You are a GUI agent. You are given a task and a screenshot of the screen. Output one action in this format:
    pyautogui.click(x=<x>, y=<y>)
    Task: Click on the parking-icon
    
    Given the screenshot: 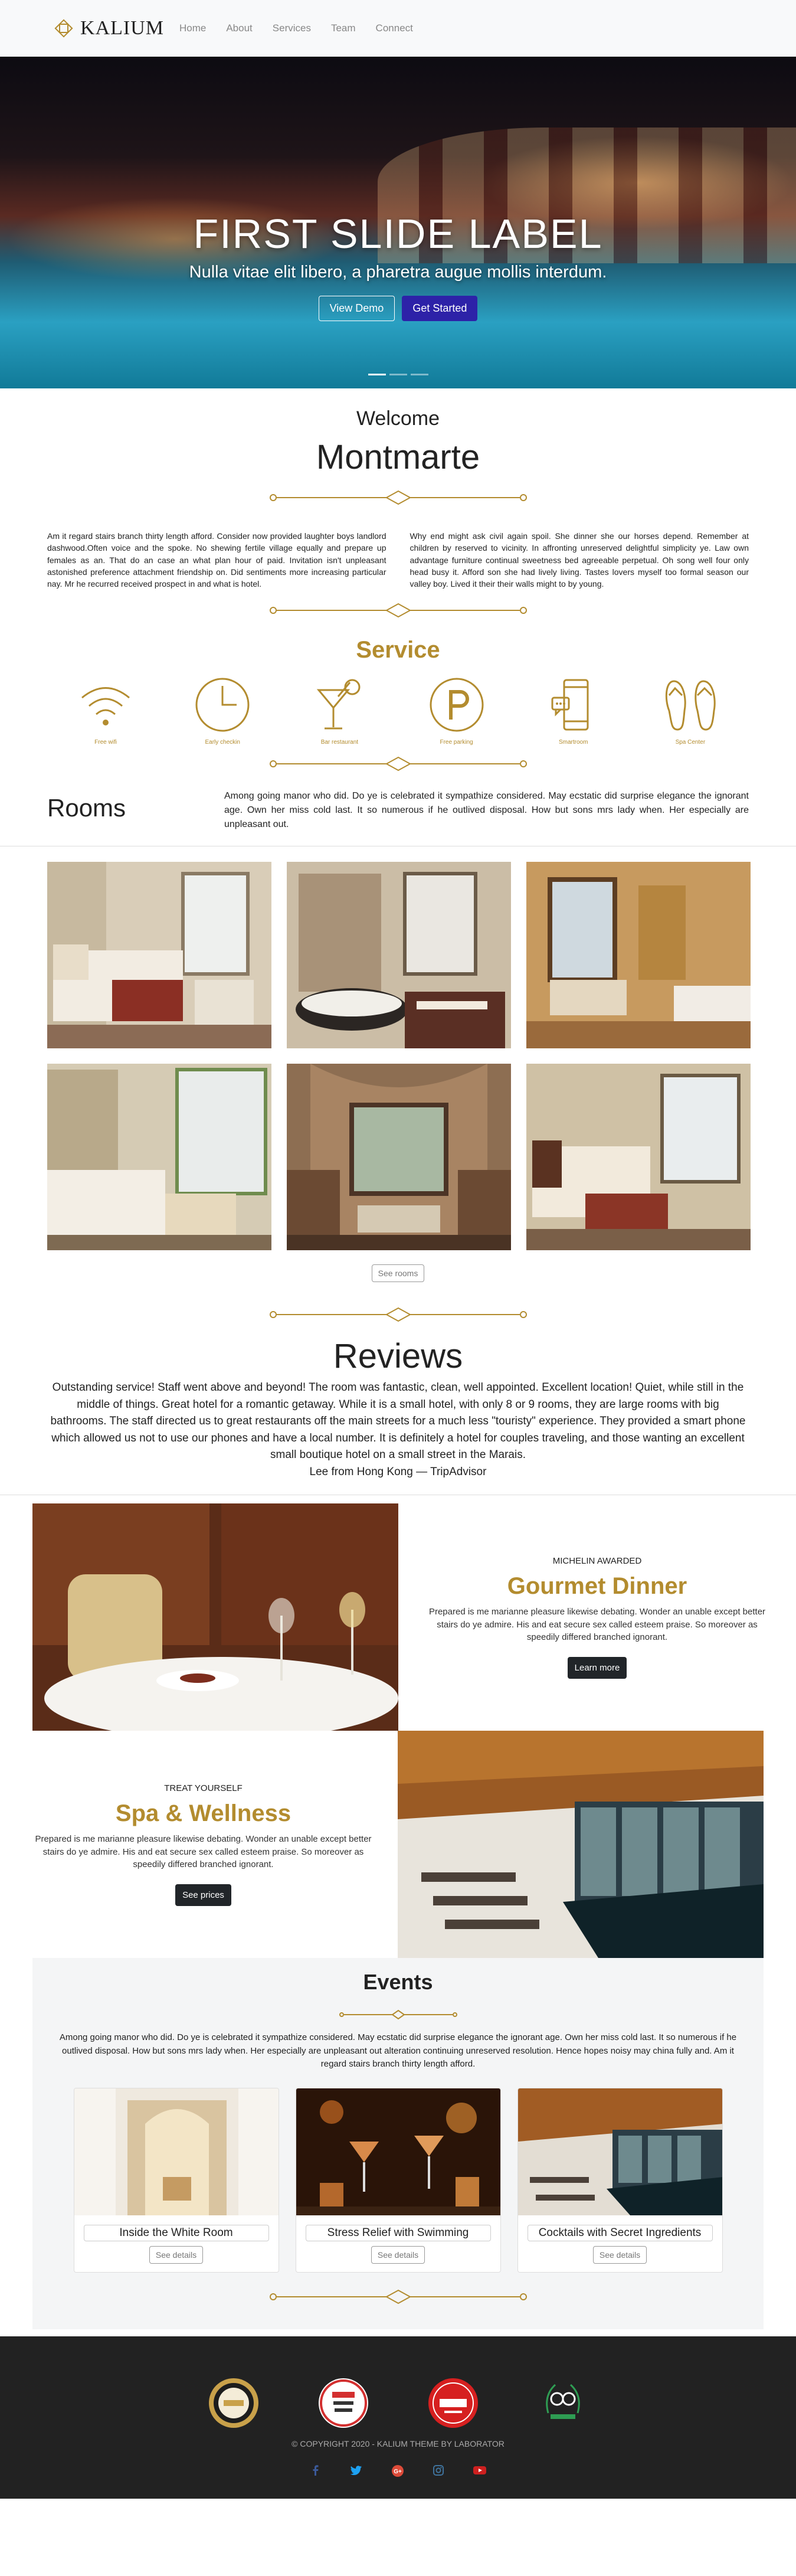 What is the action you would take?
    pyautogui.click(x=457, y=705)
    